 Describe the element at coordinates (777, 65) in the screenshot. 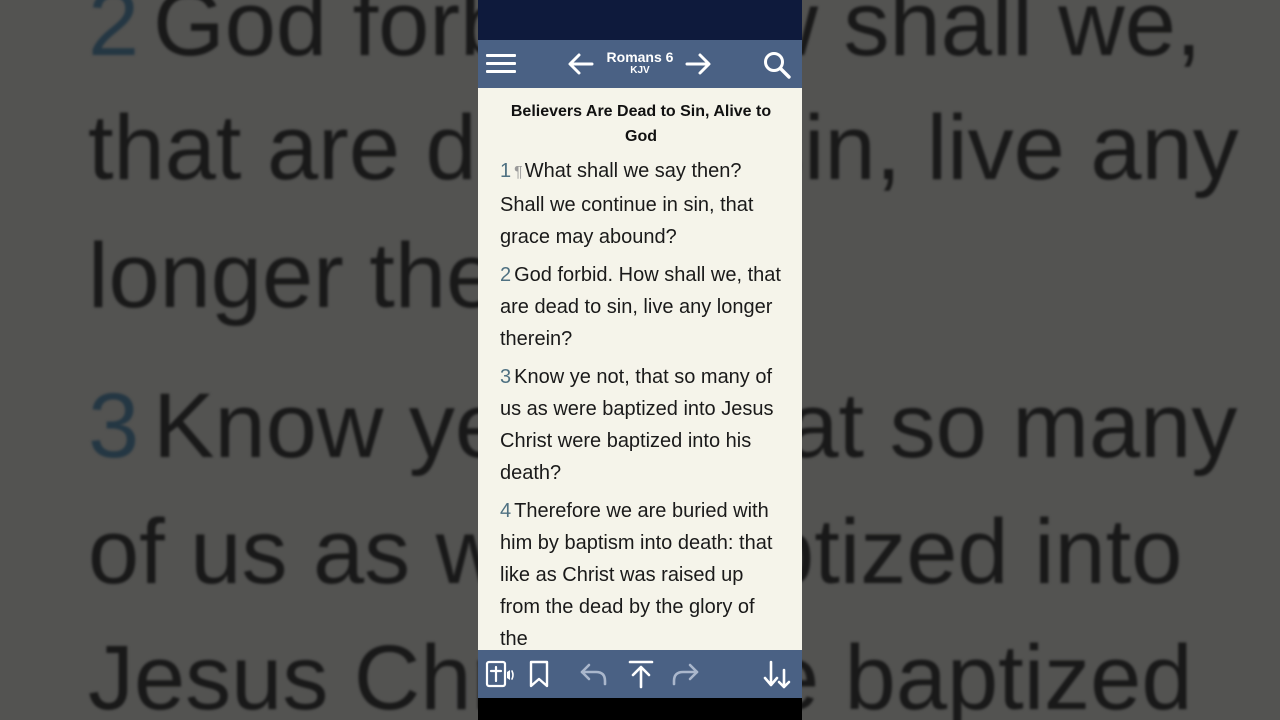

I see `search-icon` at that location.